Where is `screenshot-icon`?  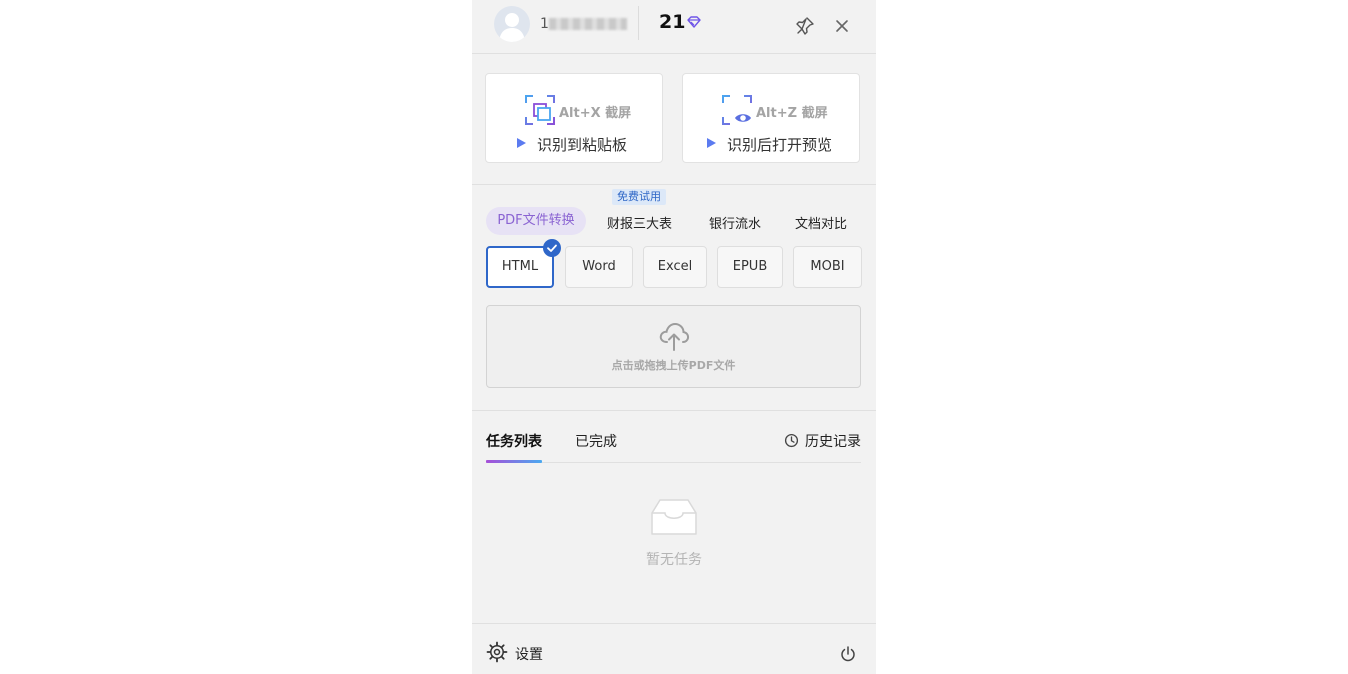
screenshot-icon is located at coordinates (540, 110).